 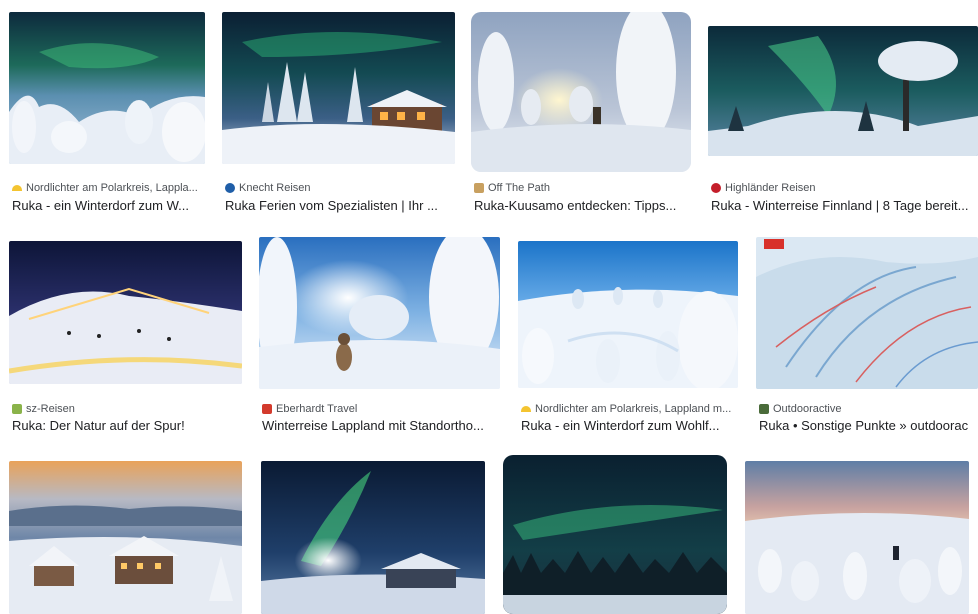 I want to click on result-source-text: Outdooractive, so click(x=807, y=409).